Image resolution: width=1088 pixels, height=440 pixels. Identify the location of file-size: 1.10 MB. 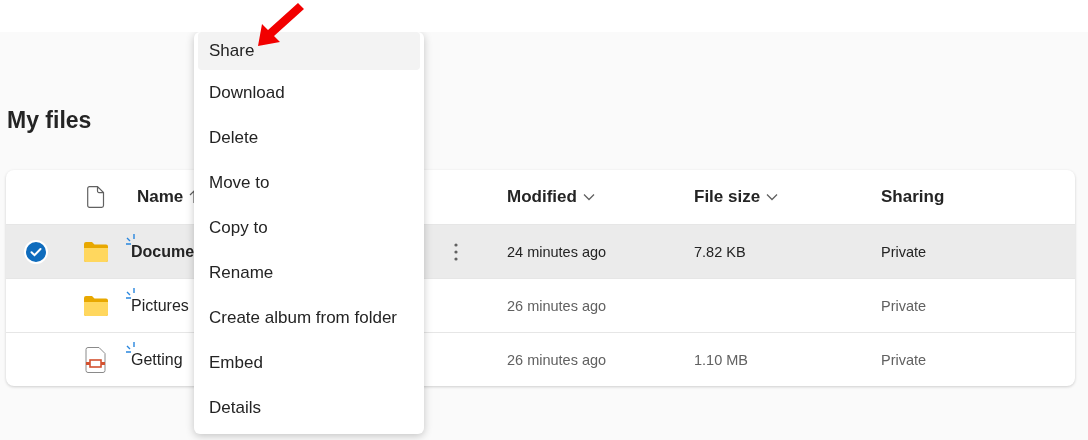
(721, 359).